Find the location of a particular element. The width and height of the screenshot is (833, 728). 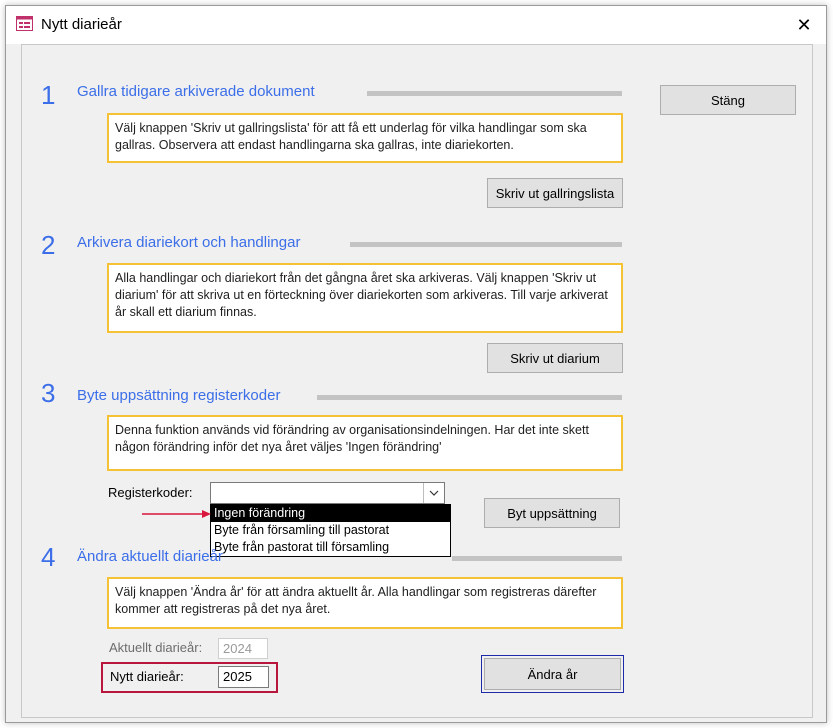

section-1-number: 1 is located at coordinates (48, 95).